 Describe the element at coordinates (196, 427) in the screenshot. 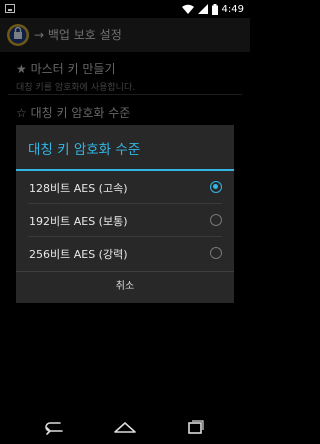

I see `recents-icon` at that location.